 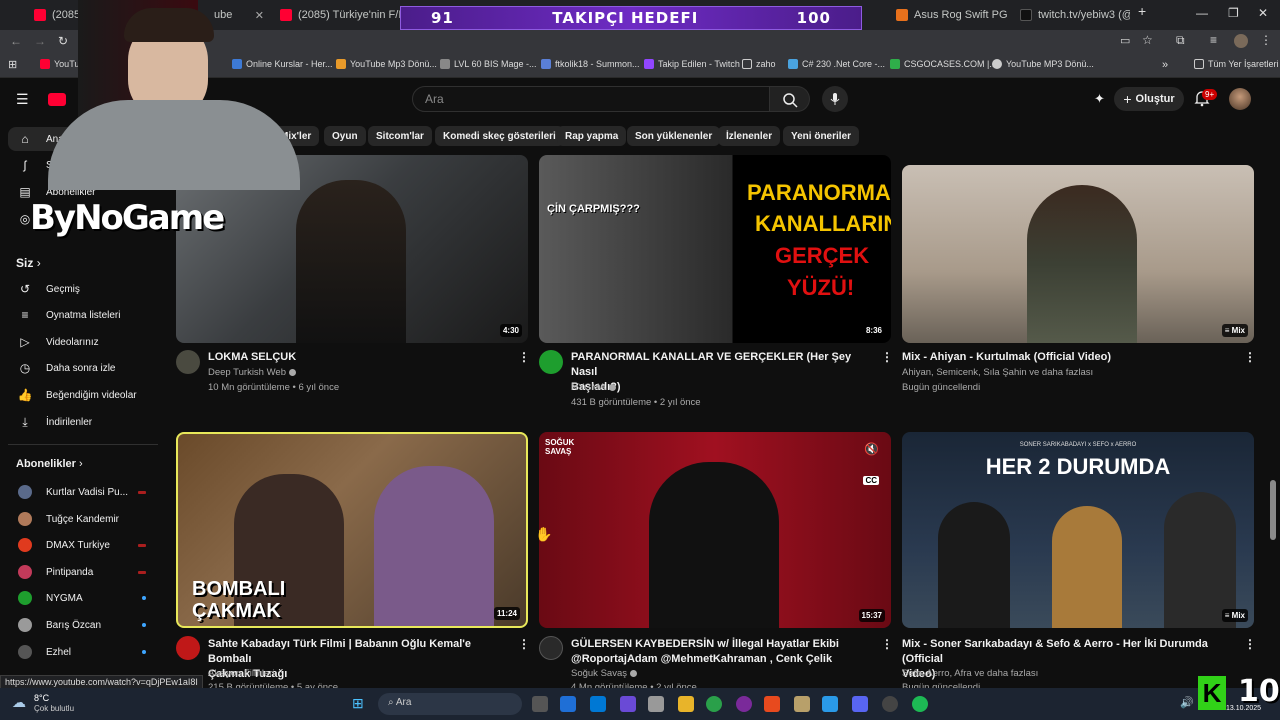 What do you see at coordinates (1233, 13) in the screenshot?
I see `maximize-icon: ❐` at bounding box center [1233, 13].